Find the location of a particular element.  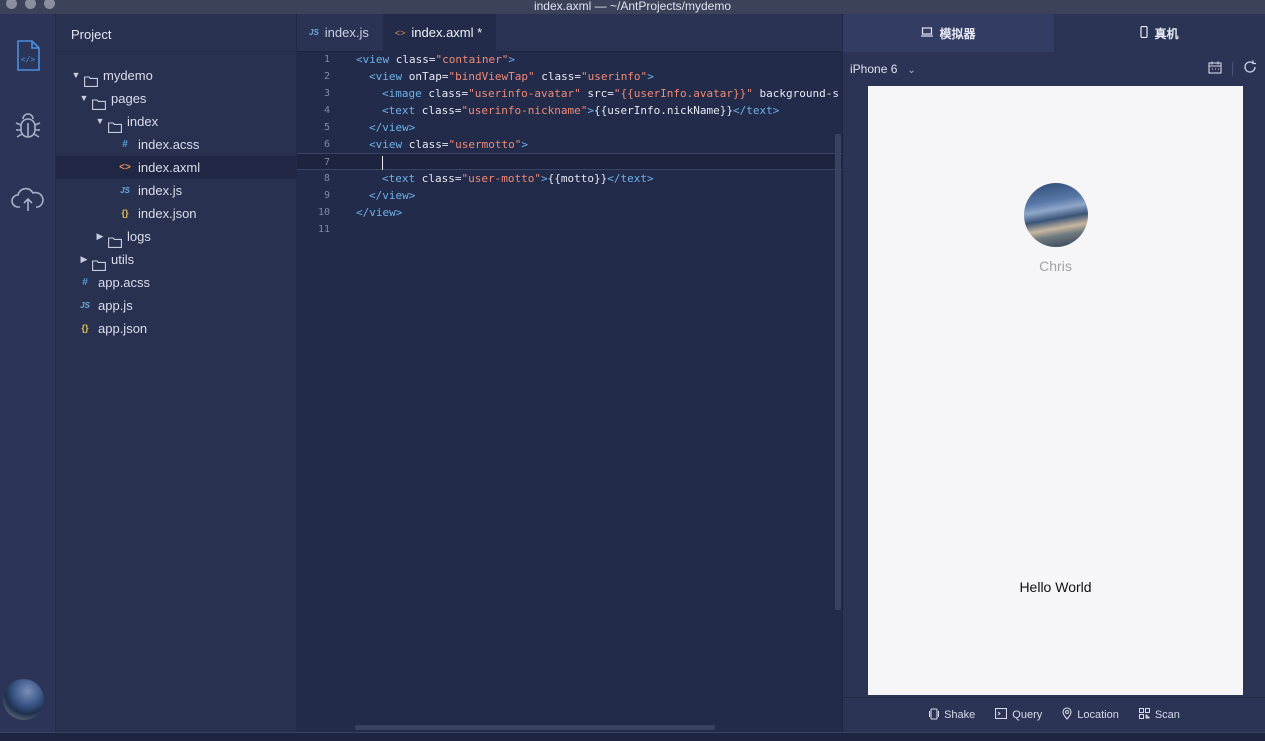

tab-index-js: JS index.js is located at coordinates (340, 33).